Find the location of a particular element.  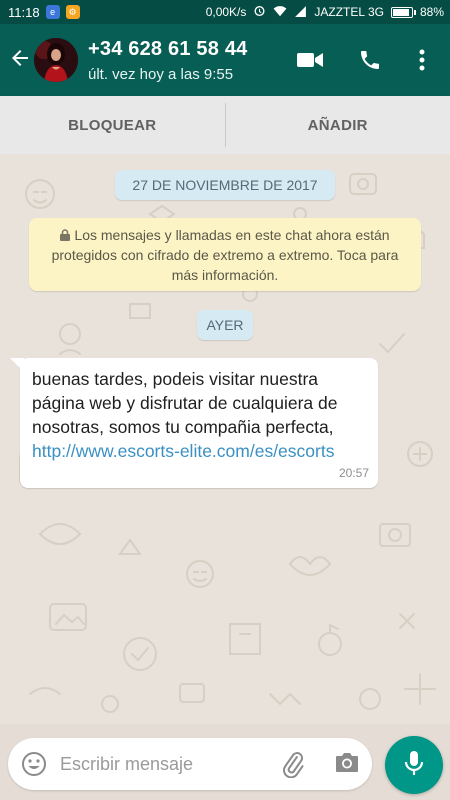

composer is located at coordinates (190, 764).